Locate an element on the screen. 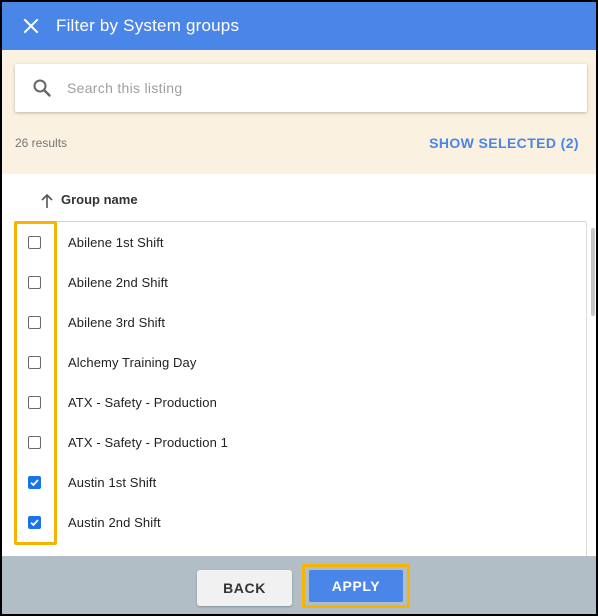  search-box is located at coordinates (301, 88).